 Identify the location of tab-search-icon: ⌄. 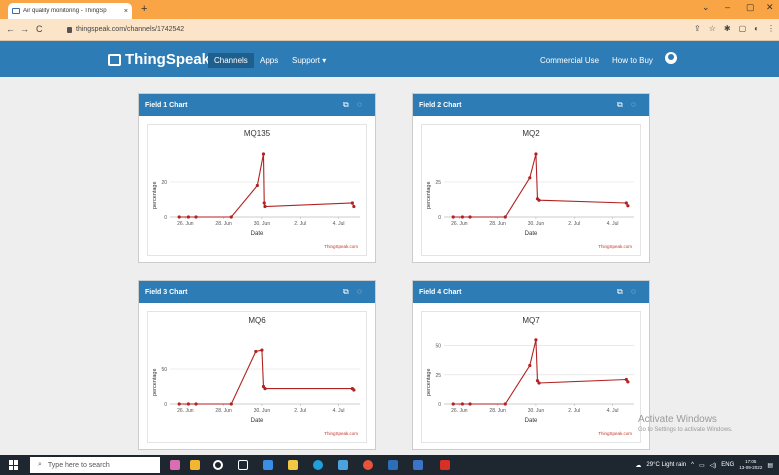
(706, 7).